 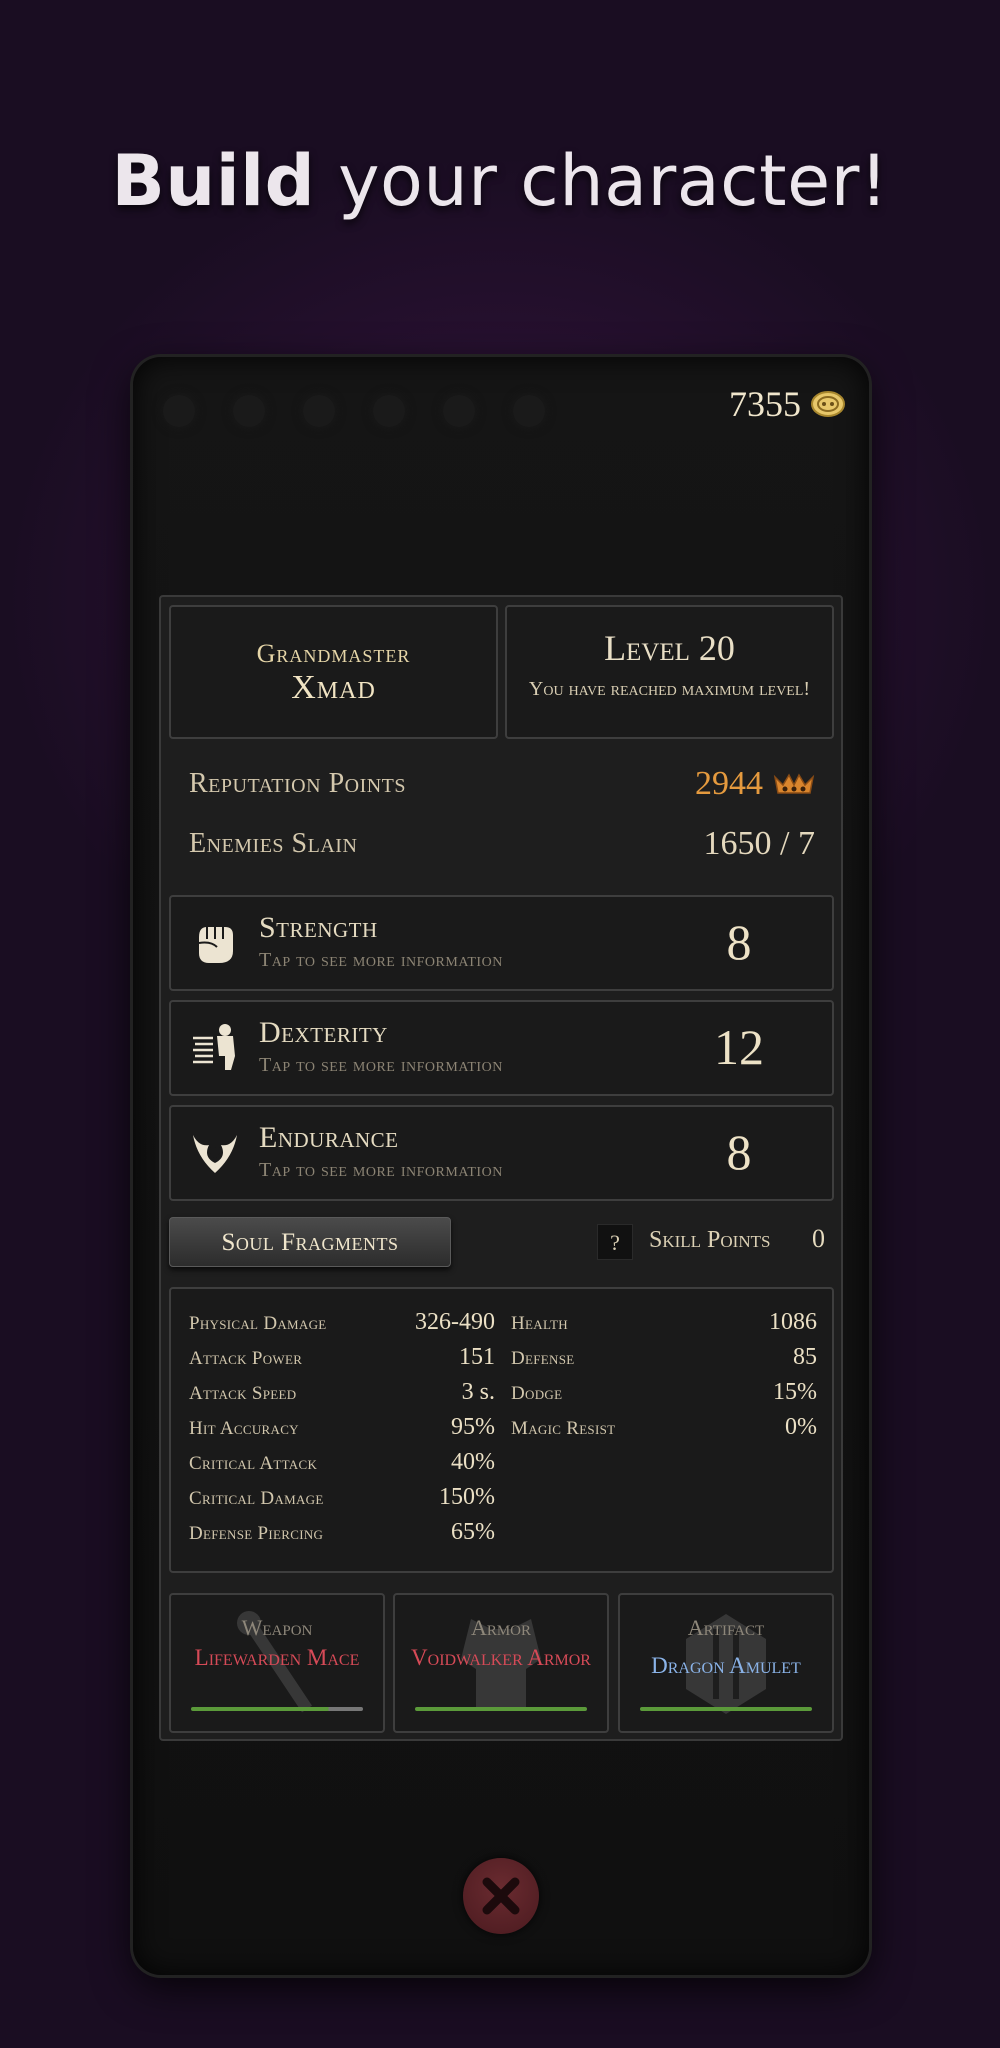 What do you see at coordinates (318, 927) in the screenshot?
I see `attribute-name: Strength` at bounding box center [318, 927].